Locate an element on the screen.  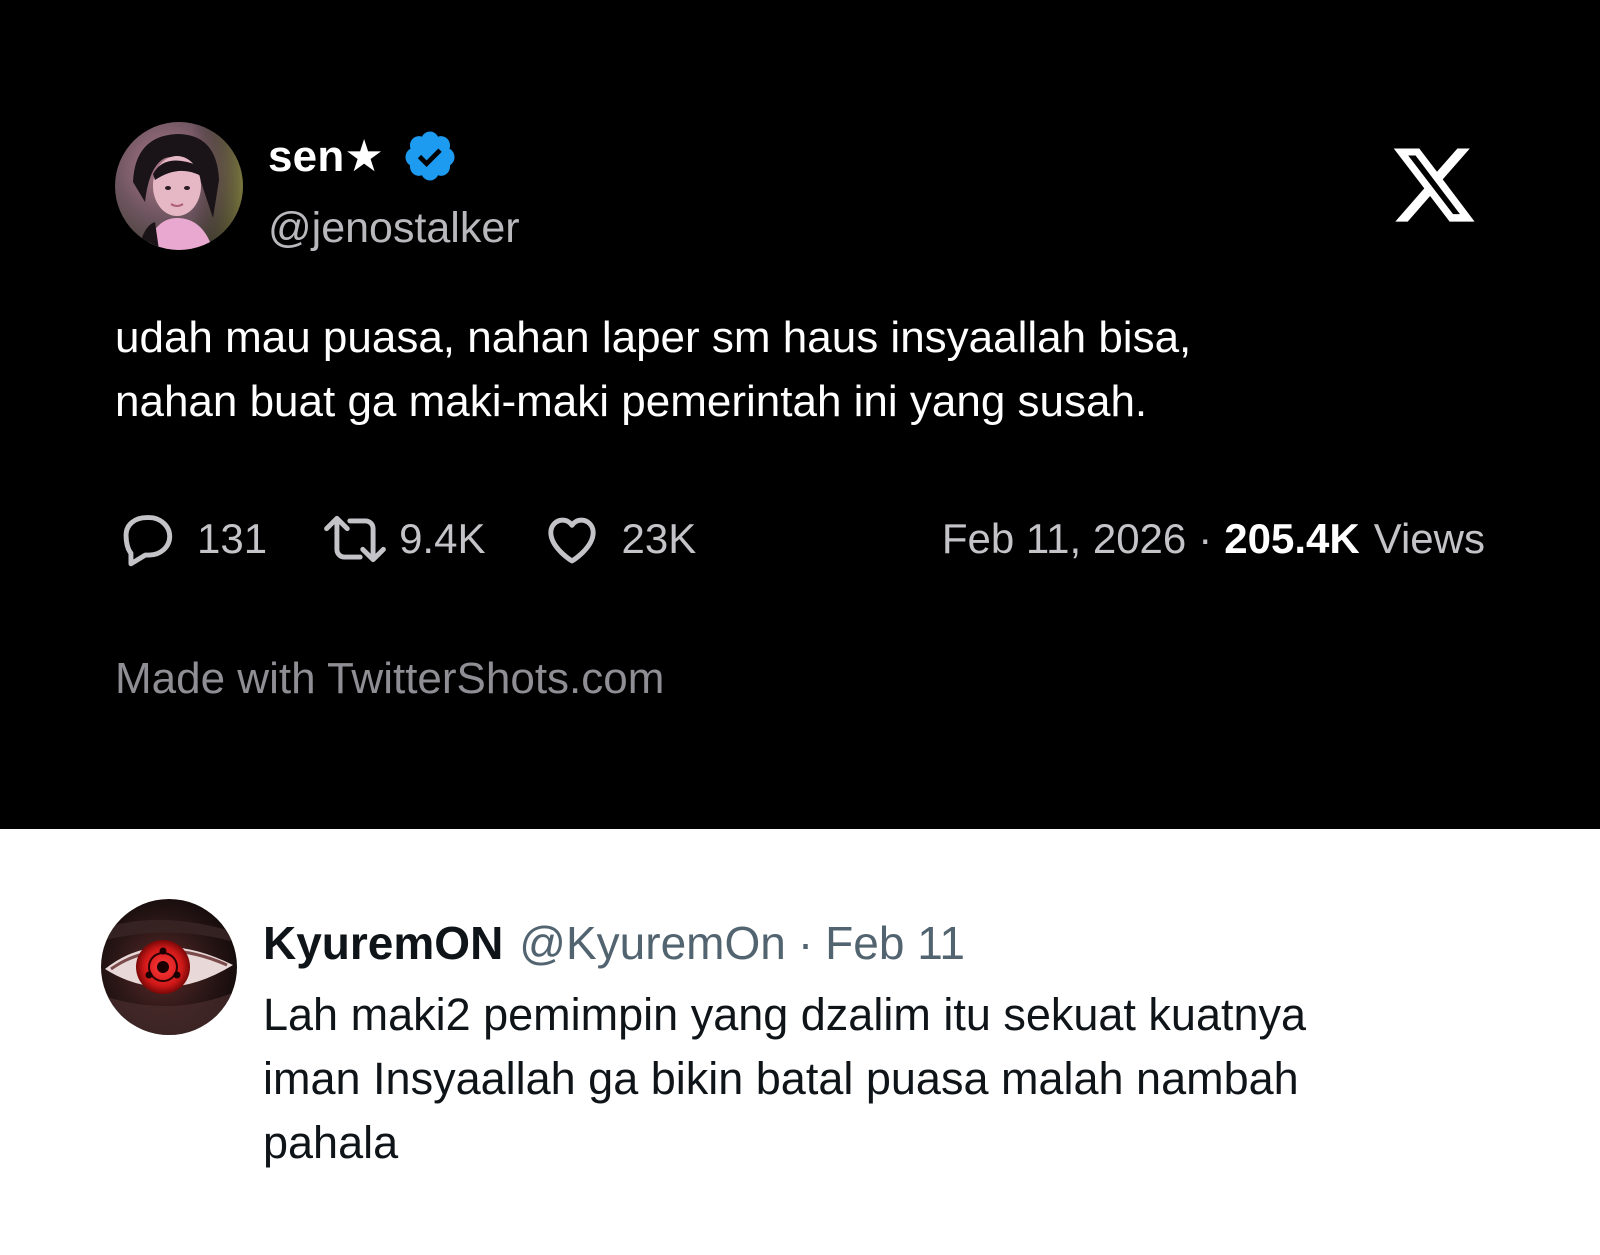
views-count: 205.4K is located at coordinates (1292, 538).